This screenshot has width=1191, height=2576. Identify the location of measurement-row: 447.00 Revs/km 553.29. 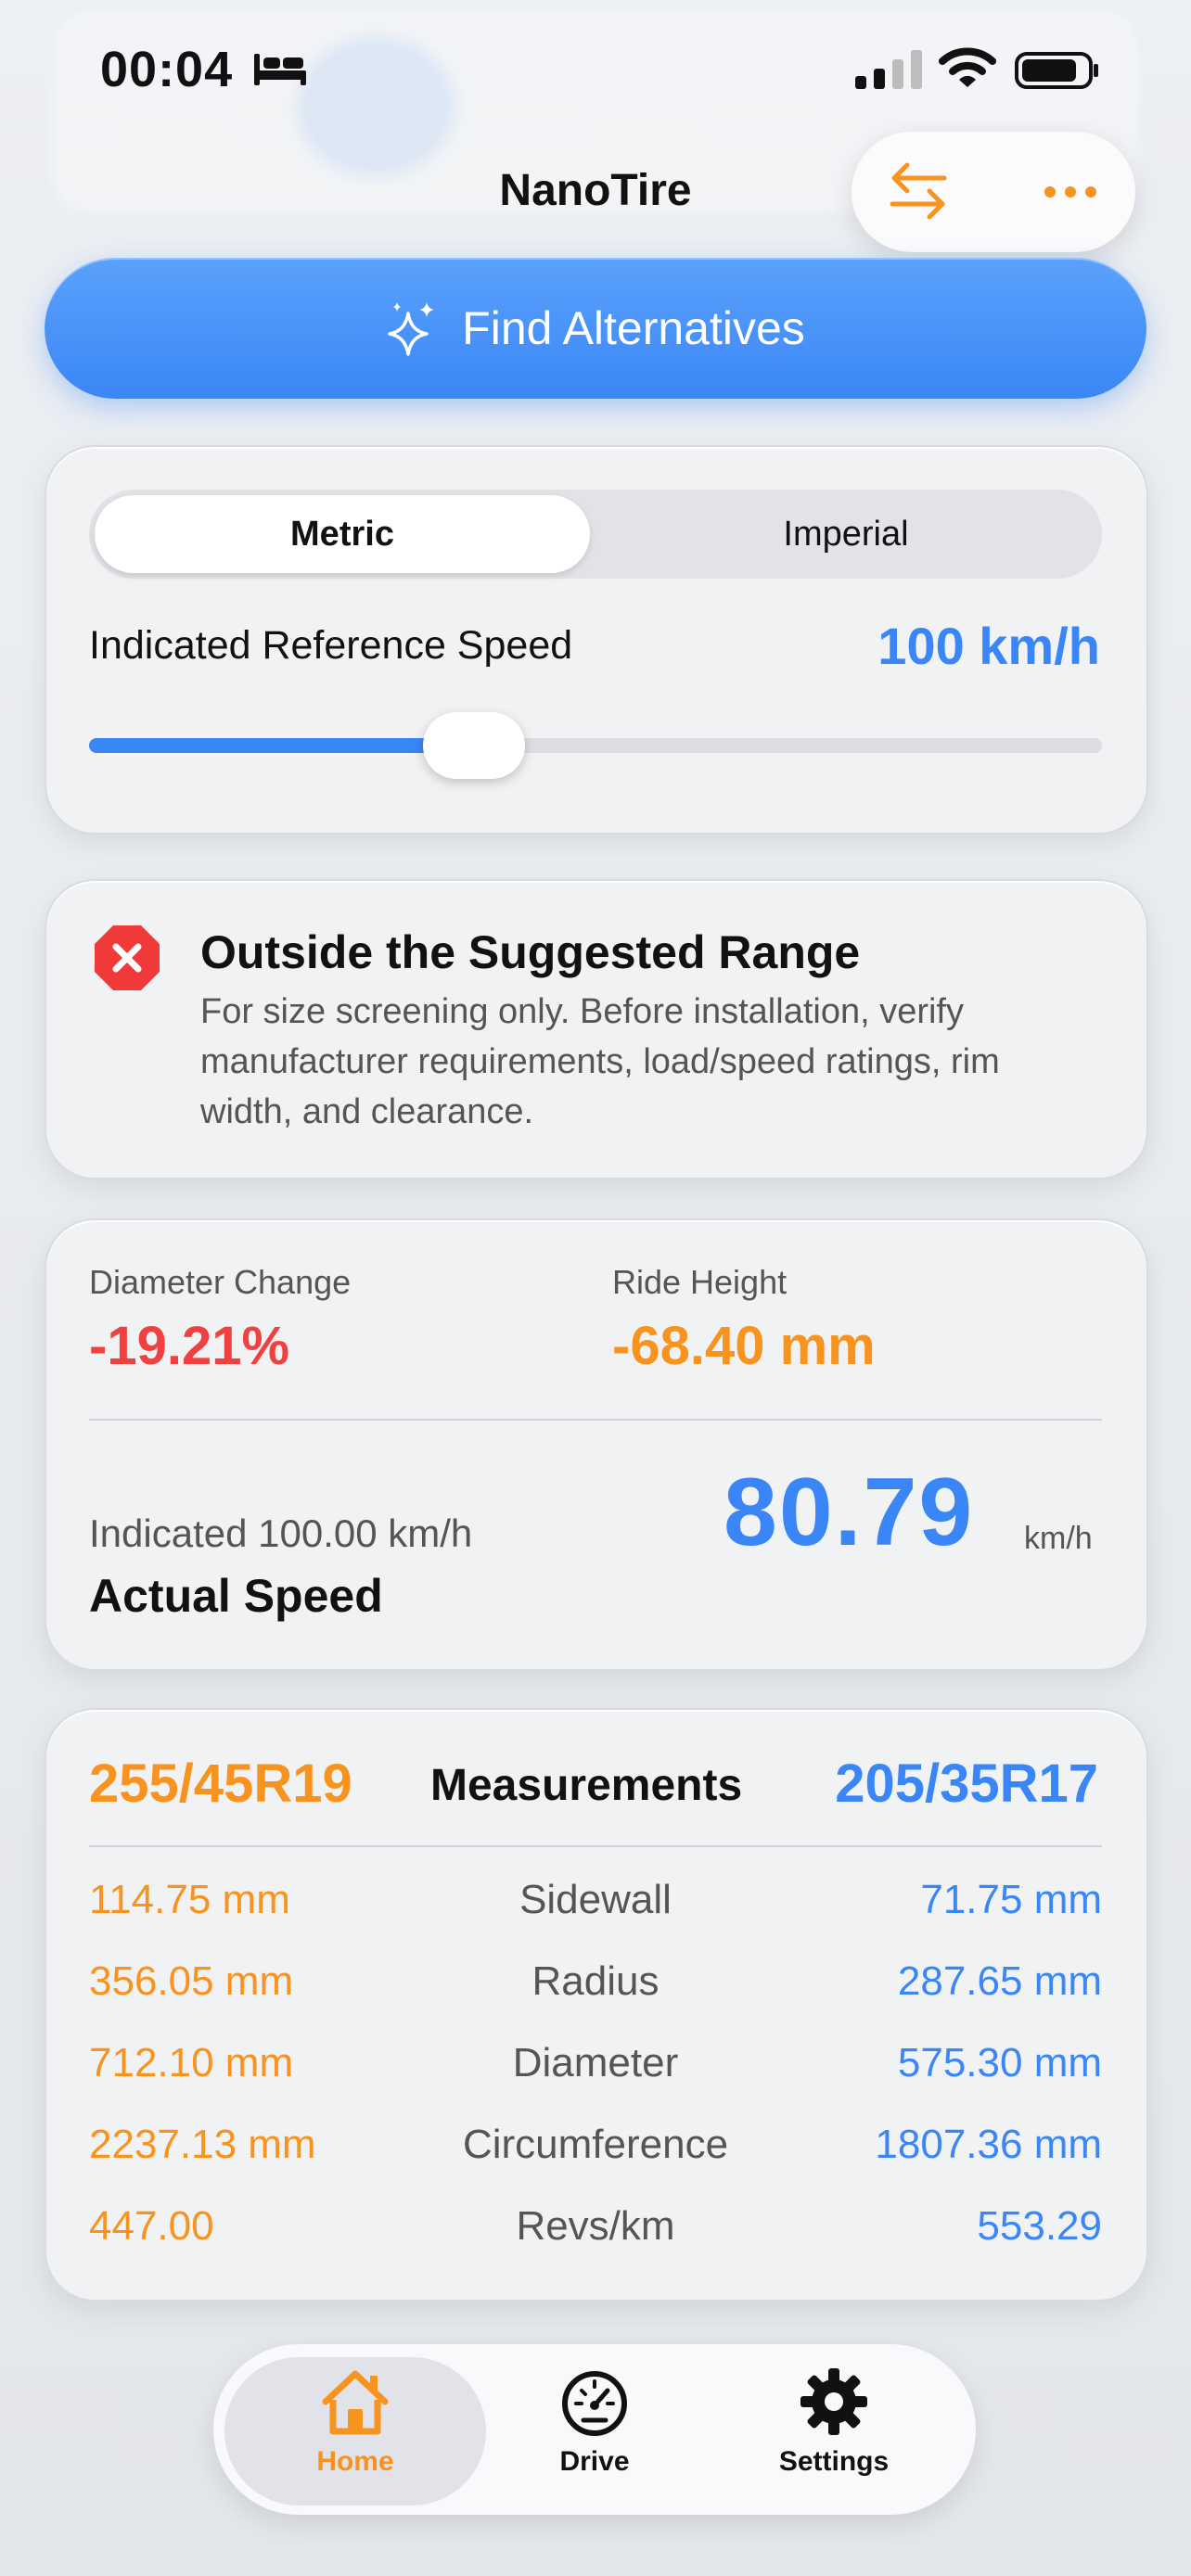
(595, 2231).